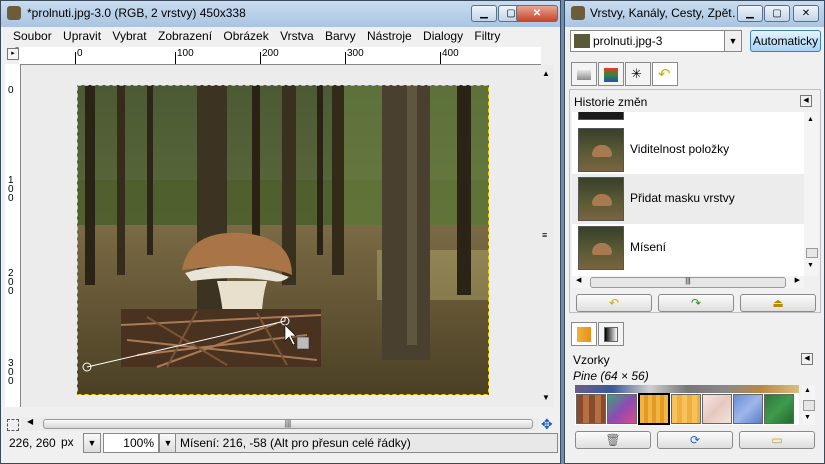 The image size is (825, 464). I want to click on history-hscroll: ◀ ||| ▶, so click(688, 282).